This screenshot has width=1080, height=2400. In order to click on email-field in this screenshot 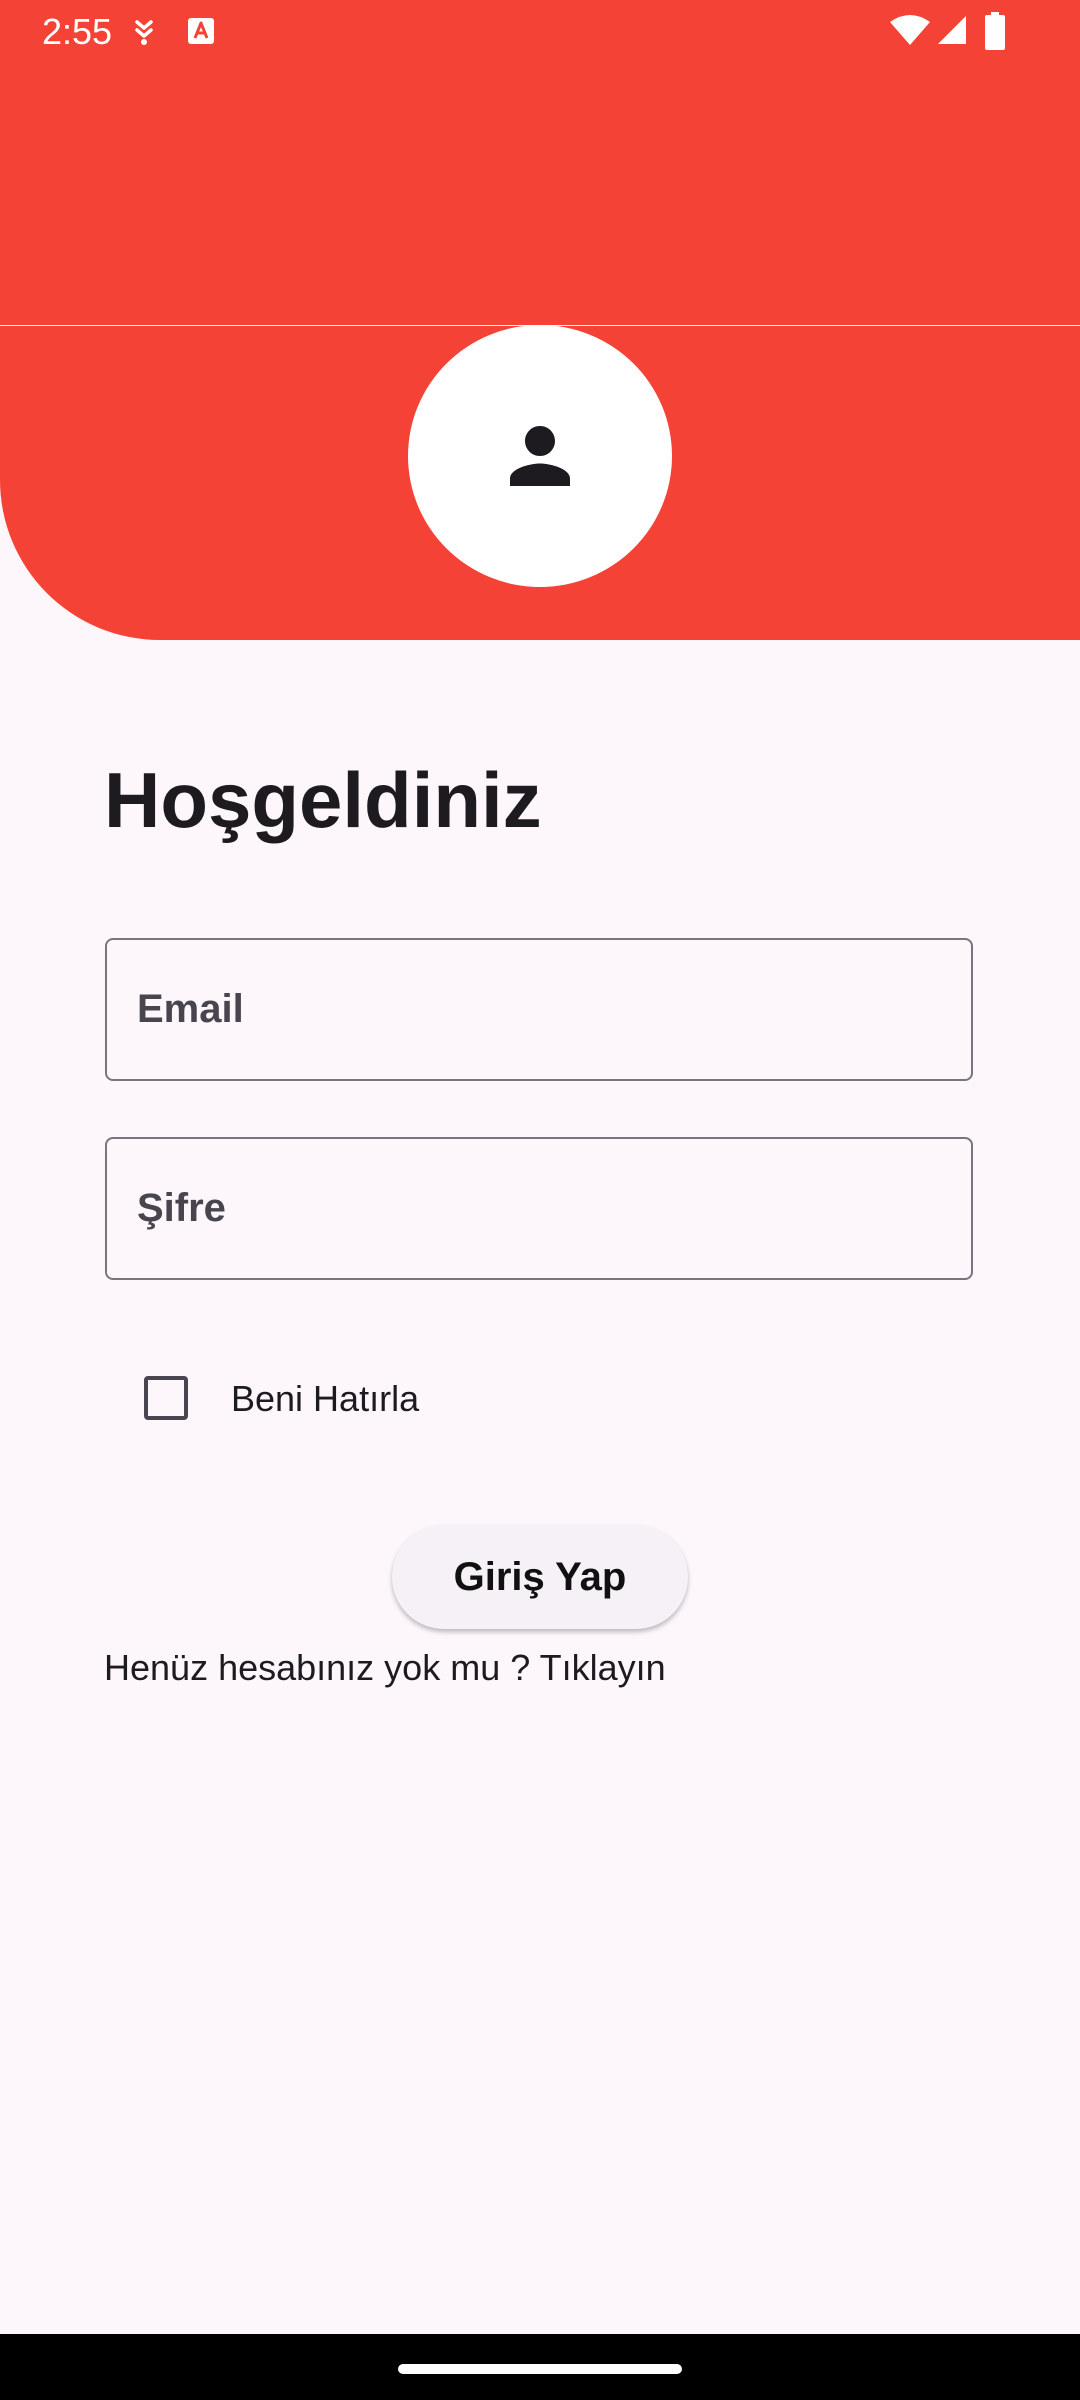, I will do `click(539, 1009)`.